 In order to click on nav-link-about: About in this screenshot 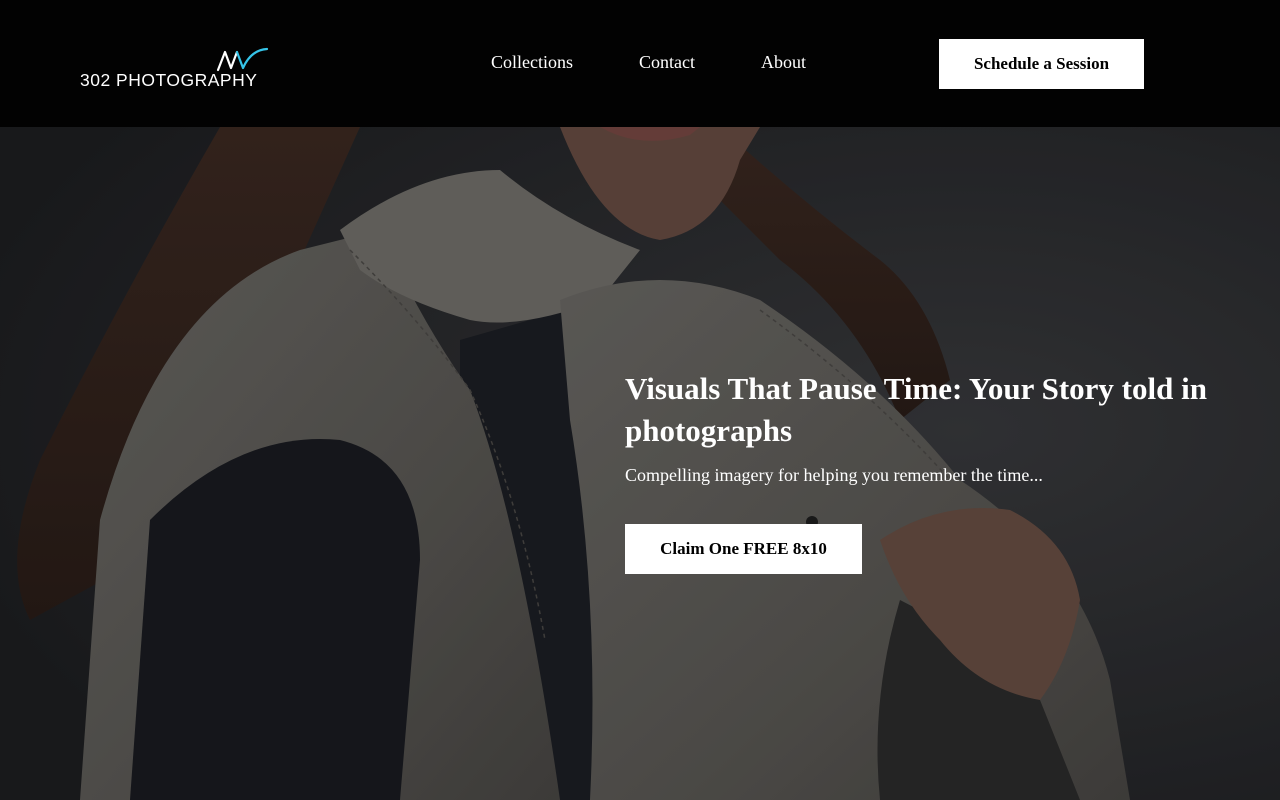, I will do `click(783, 62)`.